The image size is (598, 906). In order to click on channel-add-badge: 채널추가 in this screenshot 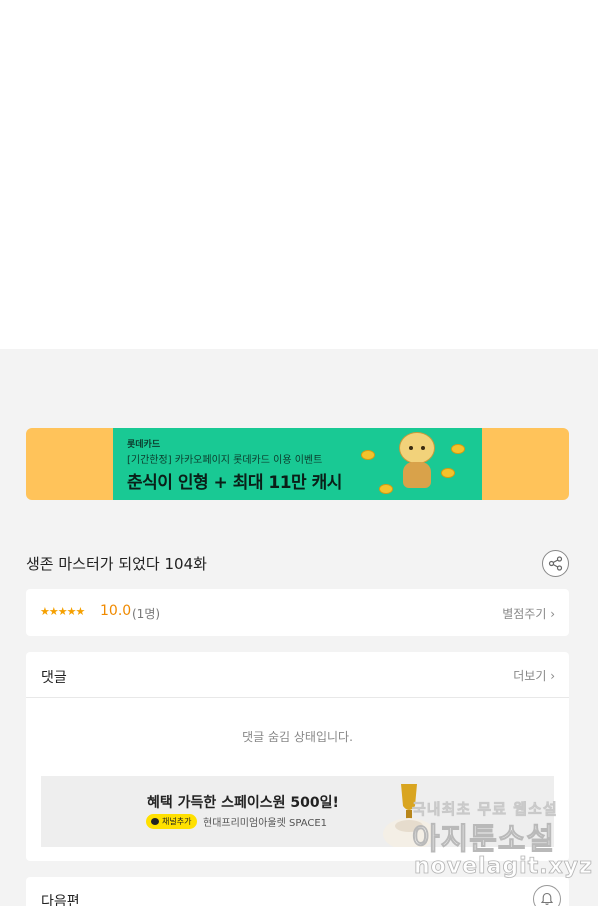, I will do `click(172, 821)`.